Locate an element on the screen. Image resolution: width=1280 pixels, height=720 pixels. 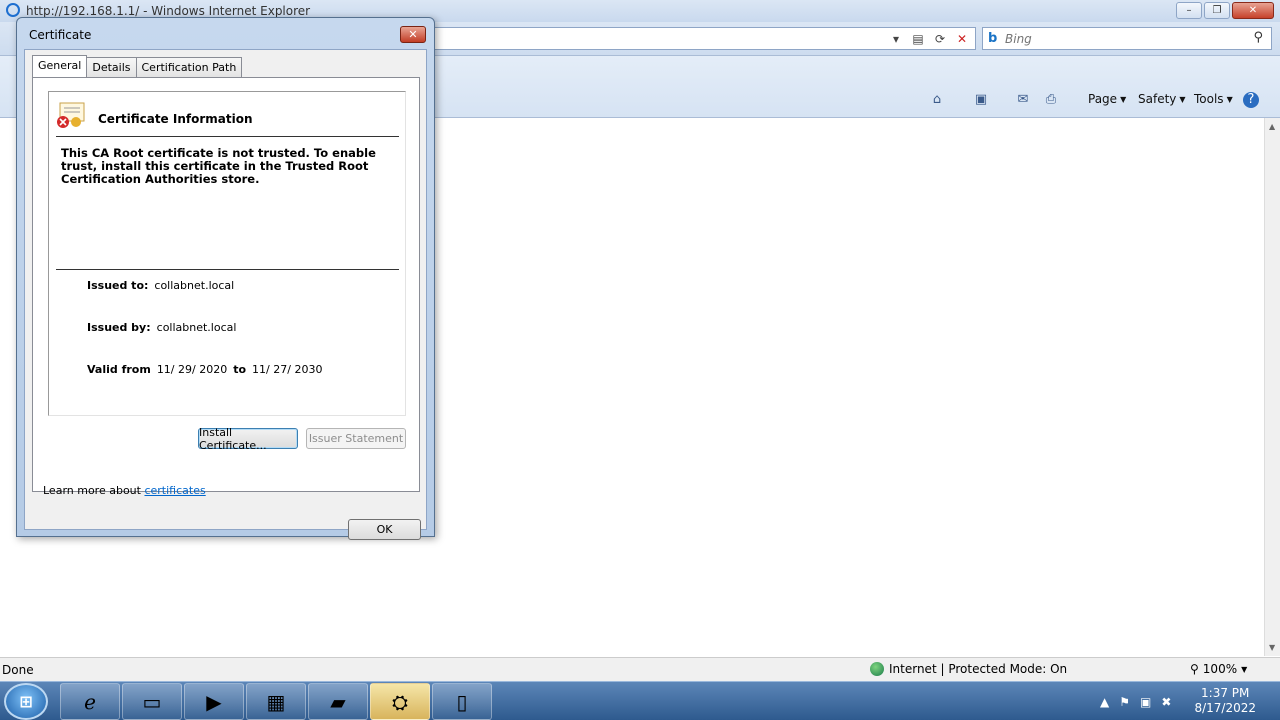
taskbar-toolbox-icon: ▰ is located at coordinates (338, 701).